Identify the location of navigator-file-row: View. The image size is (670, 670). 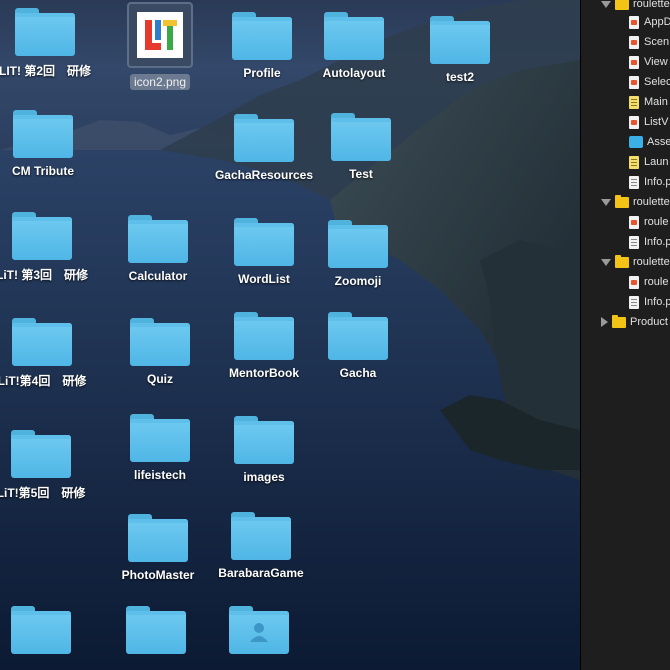
(625, 62).